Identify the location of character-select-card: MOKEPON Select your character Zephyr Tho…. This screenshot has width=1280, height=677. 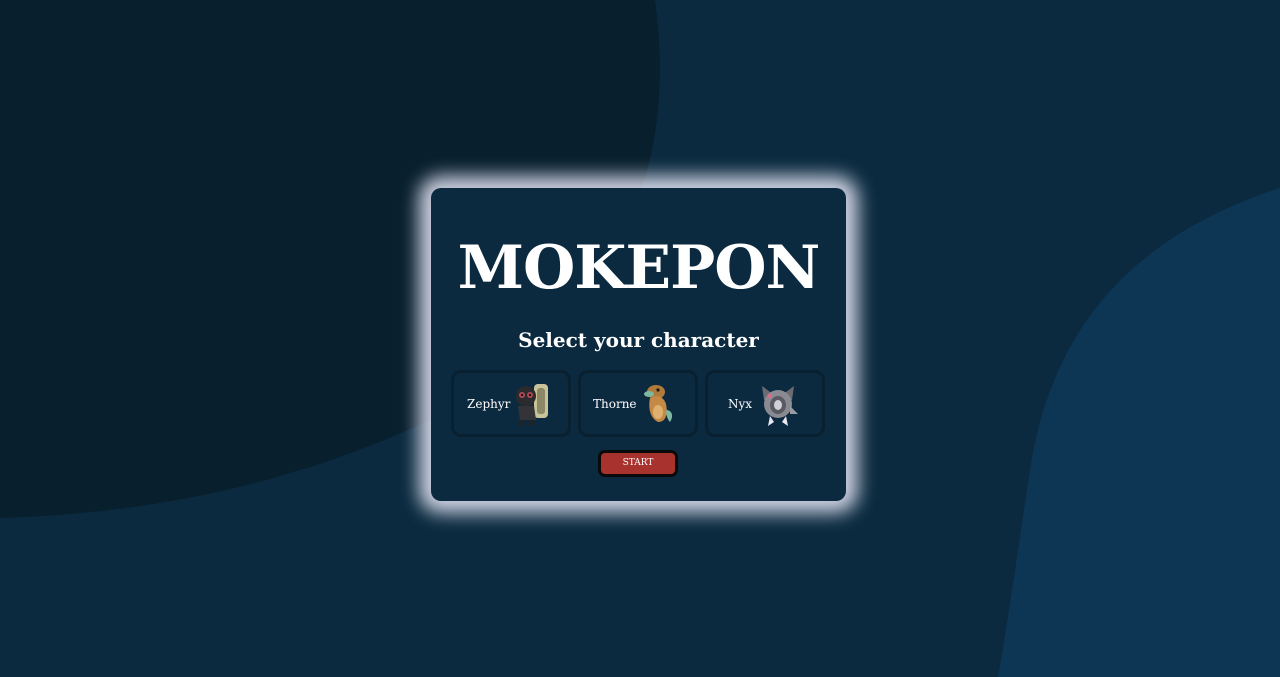
(638, 344).